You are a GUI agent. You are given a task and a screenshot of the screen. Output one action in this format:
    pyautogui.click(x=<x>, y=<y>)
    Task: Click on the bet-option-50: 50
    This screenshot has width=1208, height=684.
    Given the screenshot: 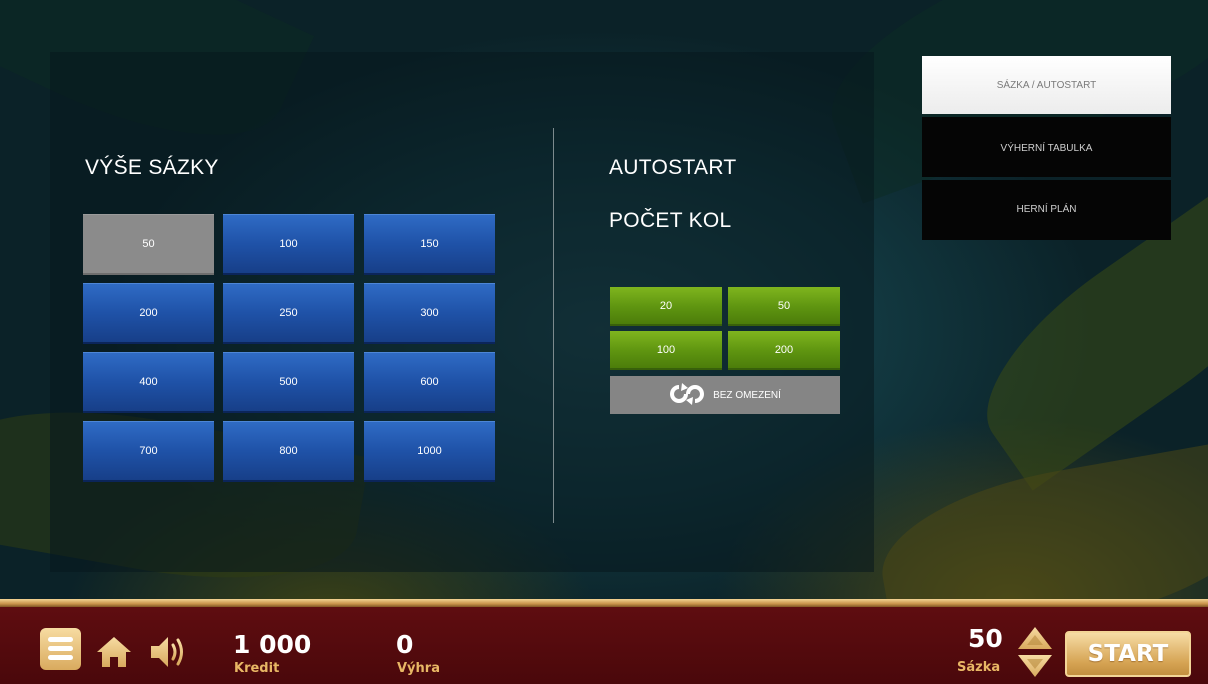 What is the action you would take?
    pyautogui.click(x=148, y=244)
    